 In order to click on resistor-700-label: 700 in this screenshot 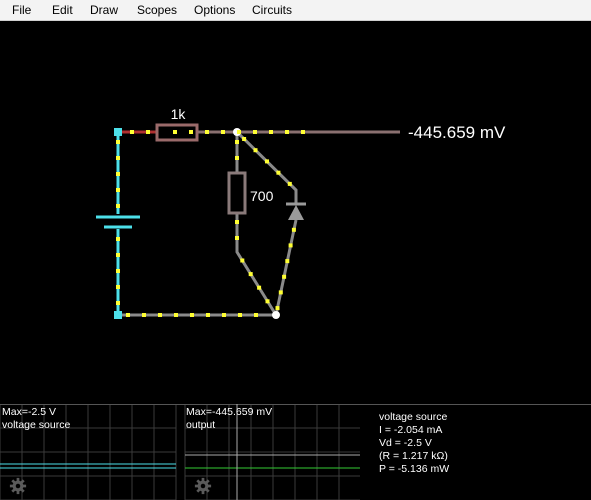, I will do `click(262, 196)`.